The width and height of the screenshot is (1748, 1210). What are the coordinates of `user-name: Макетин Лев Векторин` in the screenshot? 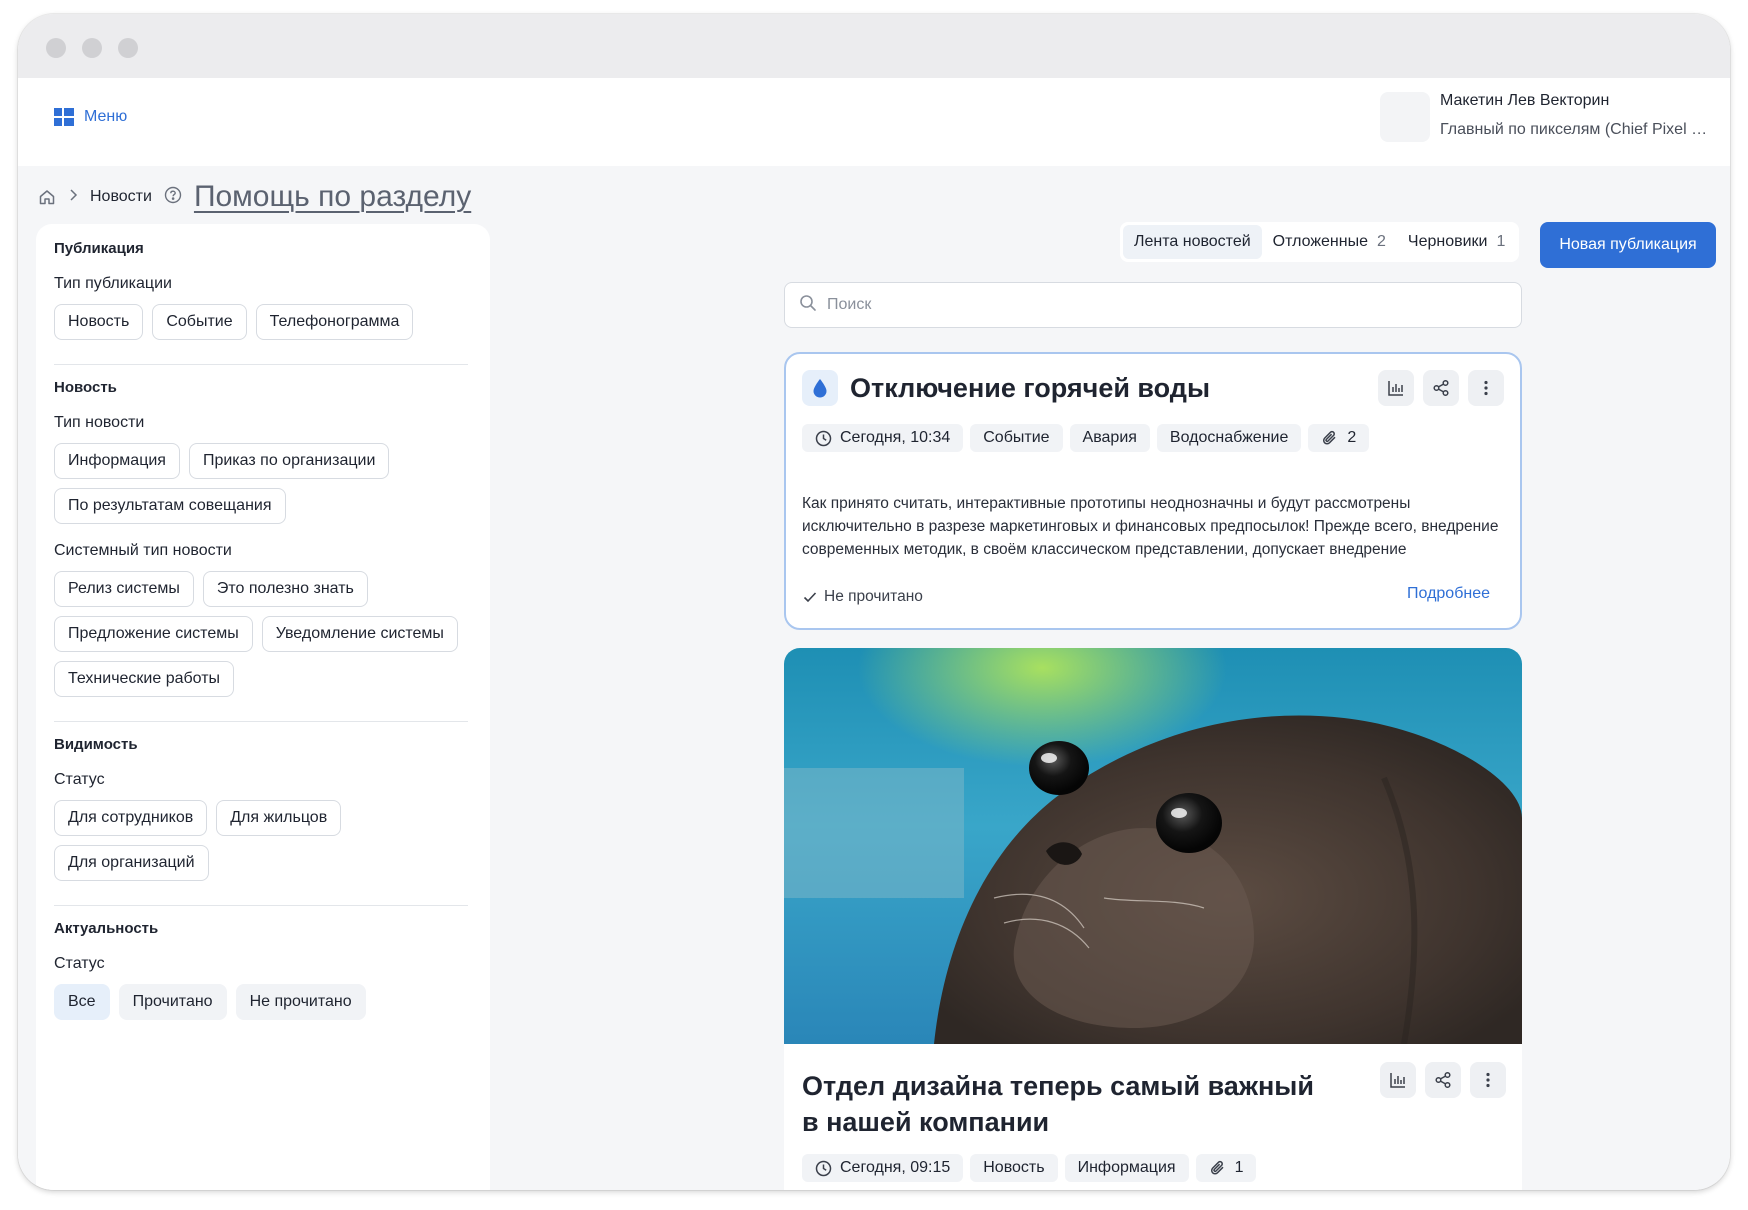 It's located at (1525, 100).